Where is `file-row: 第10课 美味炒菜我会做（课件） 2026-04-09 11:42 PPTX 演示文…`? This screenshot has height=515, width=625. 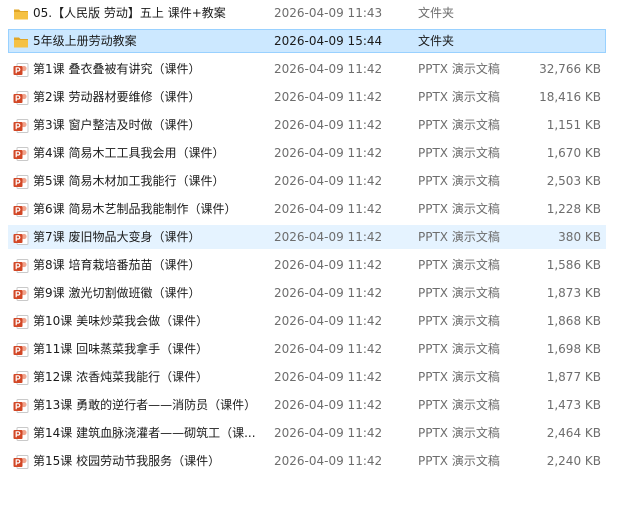
file-row: 第10课 美味炒菜我会做（课件） 2026-04-09 11:42 PPTX 演示文… is located at coordinates (307, 321).